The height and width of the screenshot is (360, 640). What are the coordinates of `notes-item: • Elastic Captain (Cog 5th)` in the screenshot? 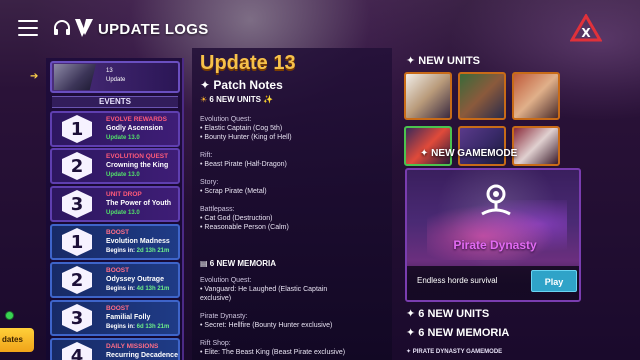 It's located at (241, 128).